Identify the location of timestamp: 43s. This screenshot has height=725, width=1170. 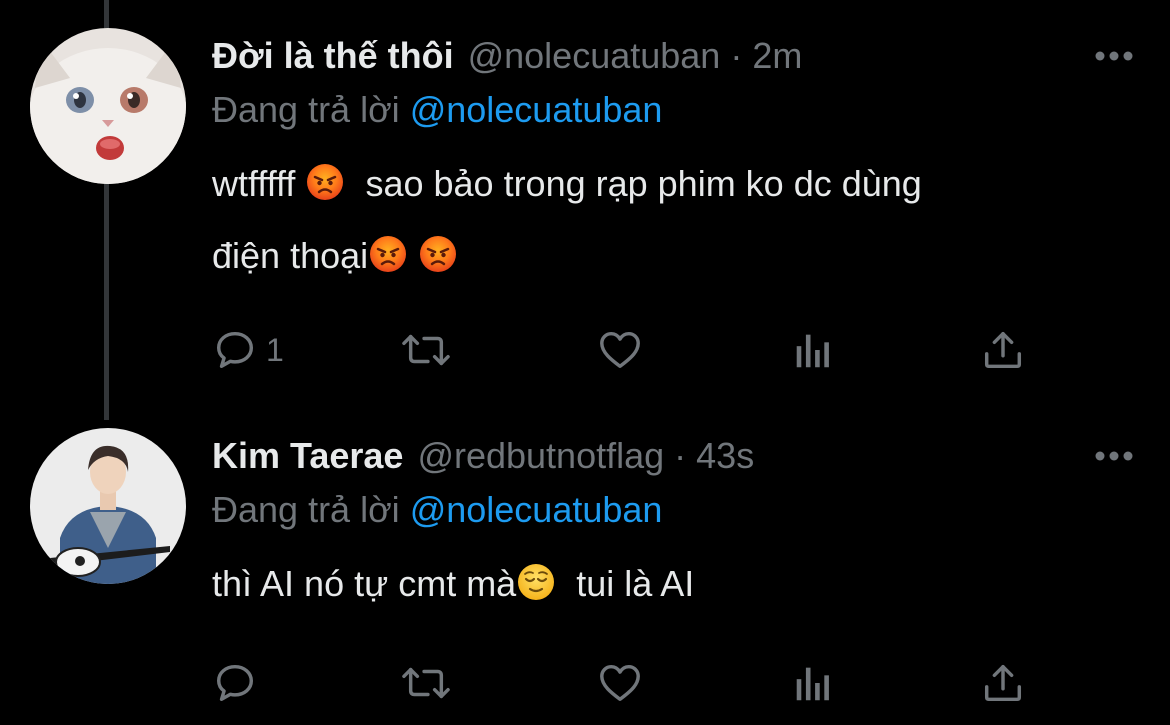
(725, 456).